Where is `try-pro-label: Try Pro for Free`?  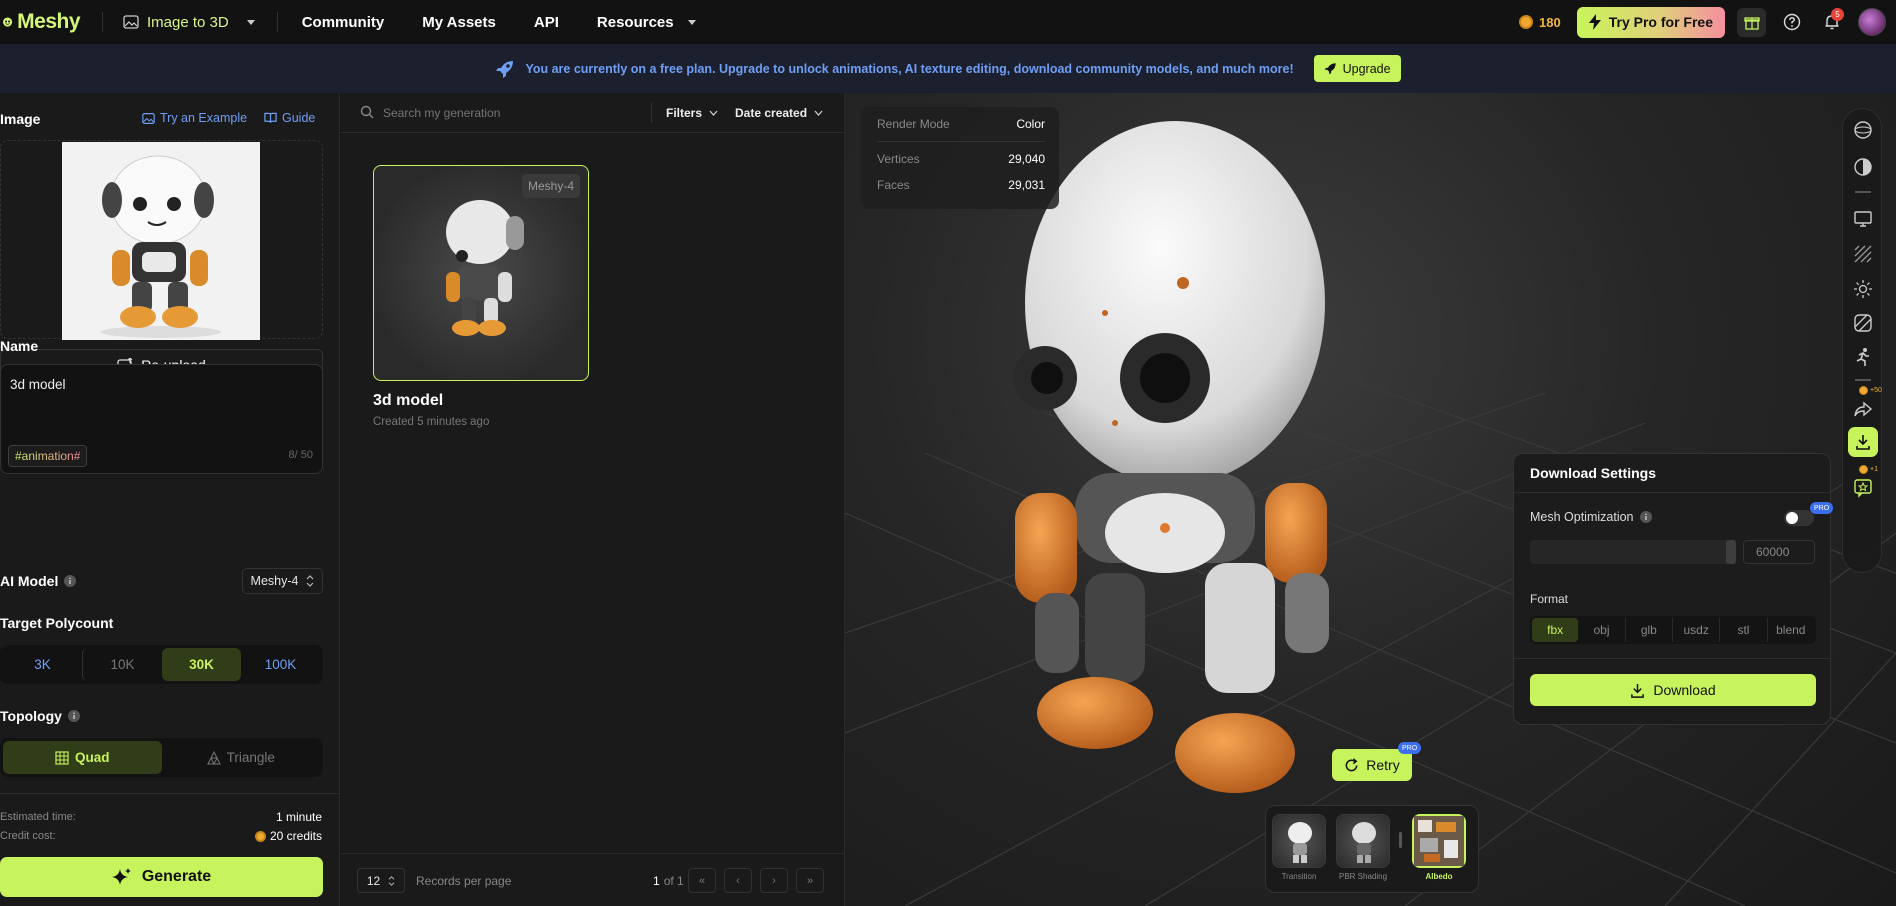 try-pro-label: Try Pro for Free is located at coordinates (1660, 22).